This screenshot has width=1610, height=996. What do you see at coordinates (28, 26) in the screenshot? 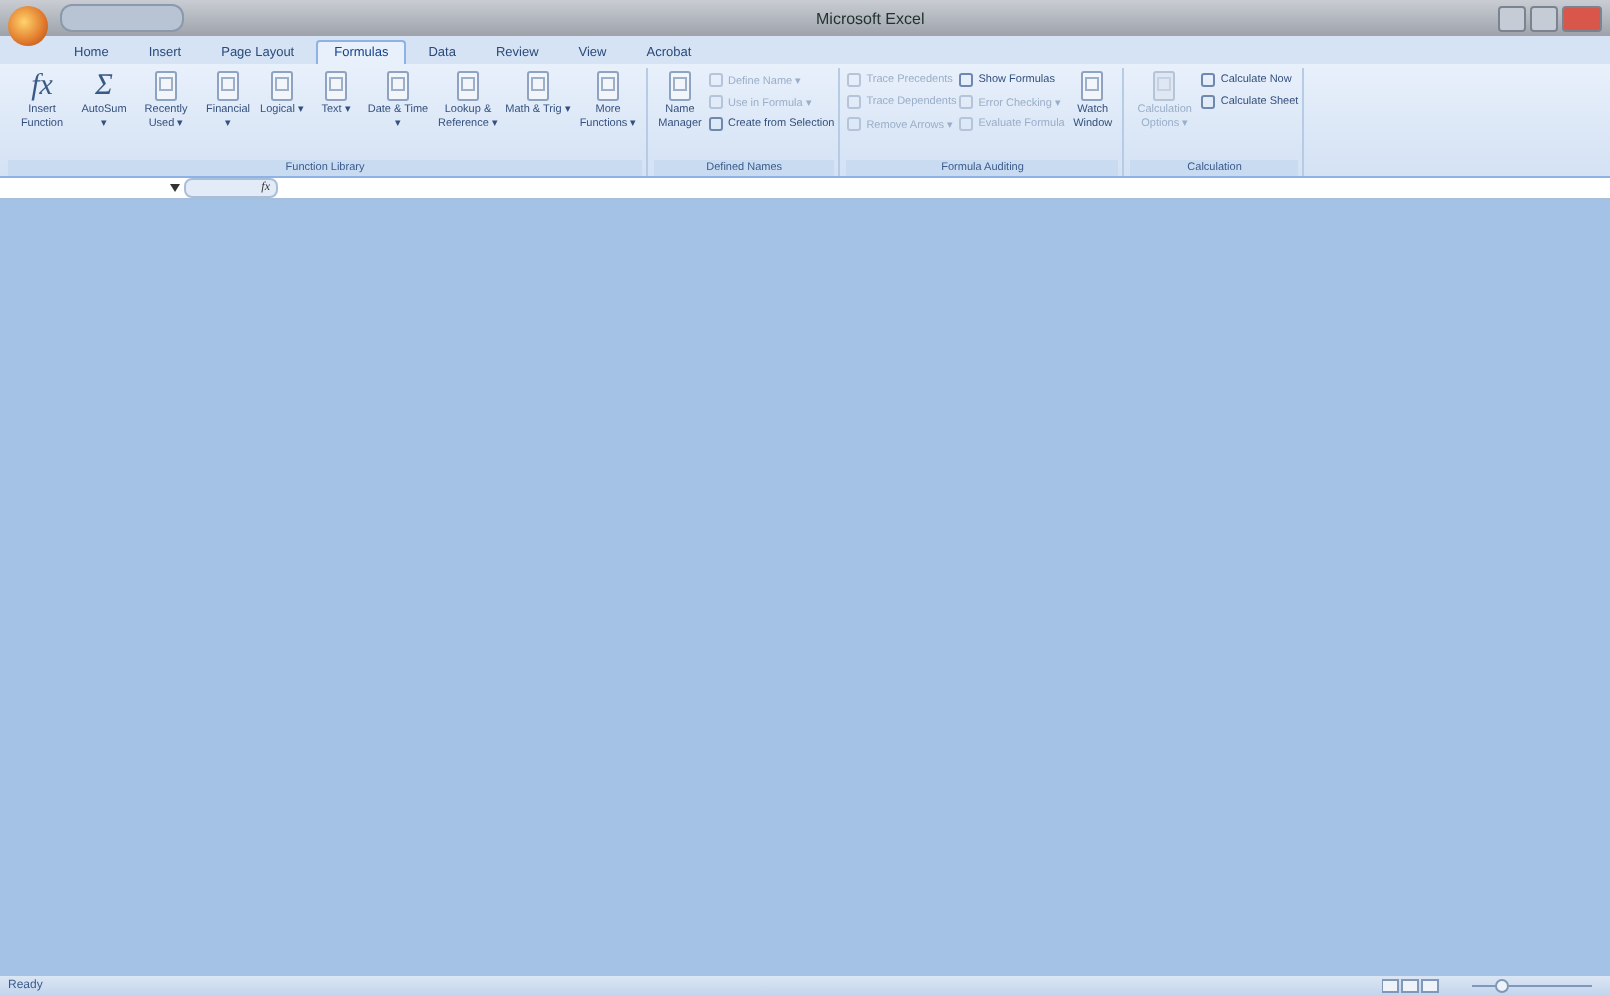
I see `office-button` at bounding box center [28, 26].